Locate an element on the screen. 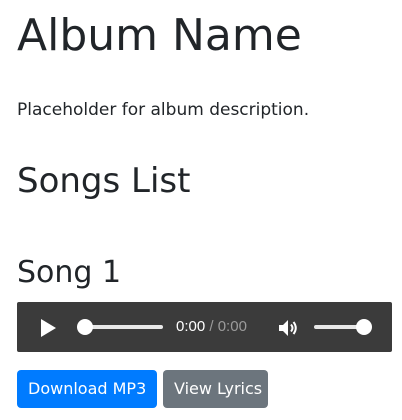 The image size is (402, 420). audio-player: 0:00 / 0:00 is located at coordinates (204, 327).